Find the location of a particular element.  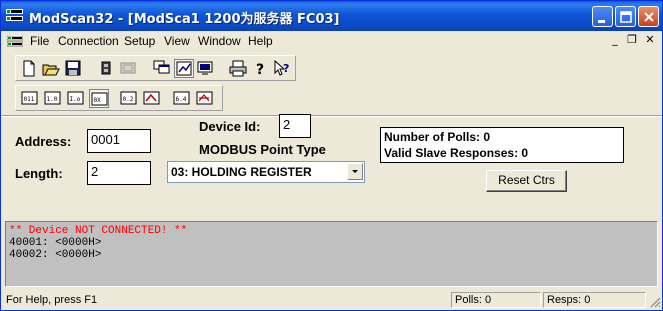

force-coils-icon: 6.4 is located at coordinates (181, 98).